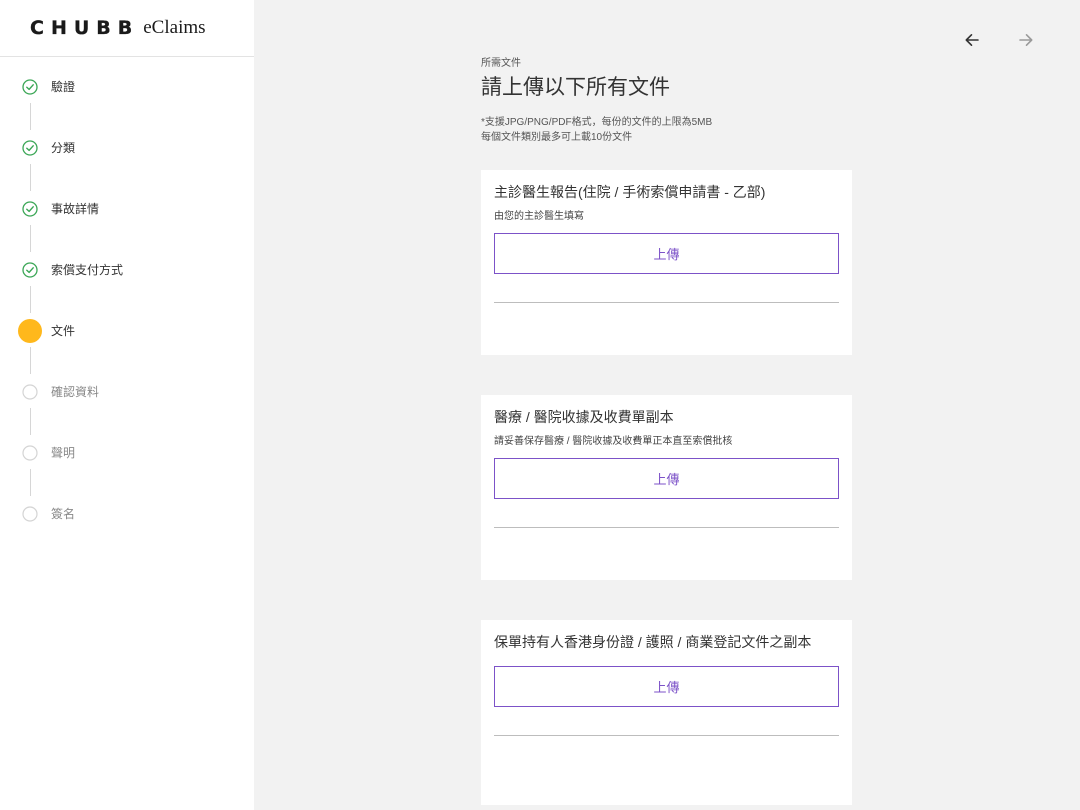 This screenshot has height=810, width=1080. Describe the element at coordinates (653, 642) in the screenshot. I see `card-title: 保單持有人香港身份證 / 護照 / 商業登記文件之副本` at that location.